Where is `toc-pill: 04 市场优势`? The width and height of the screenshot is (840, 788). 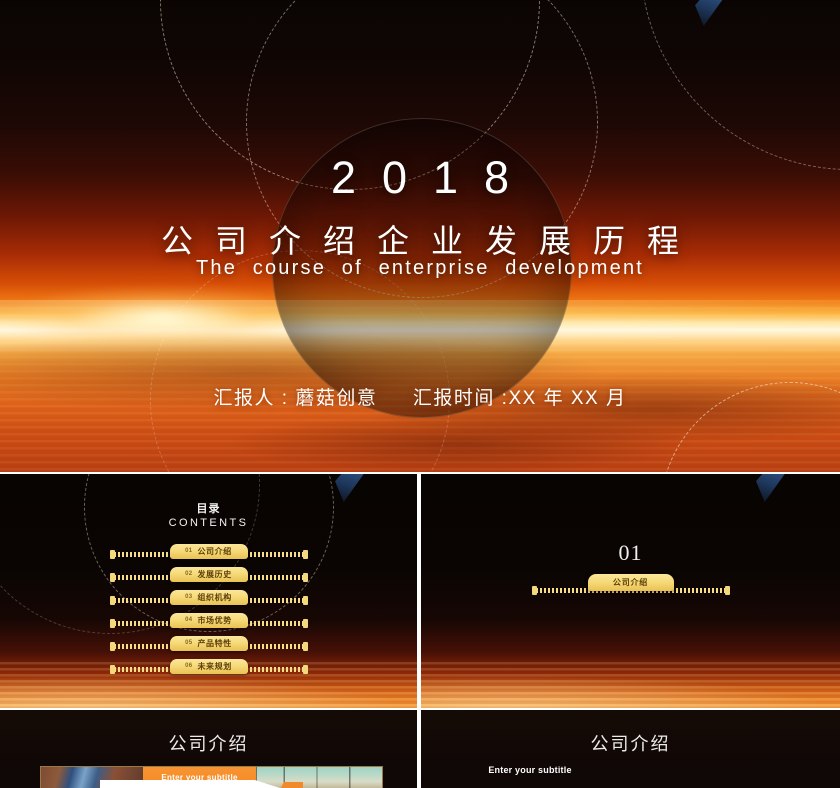 toc-pill: 04 市场优势 is located at coordinates (208, 620).